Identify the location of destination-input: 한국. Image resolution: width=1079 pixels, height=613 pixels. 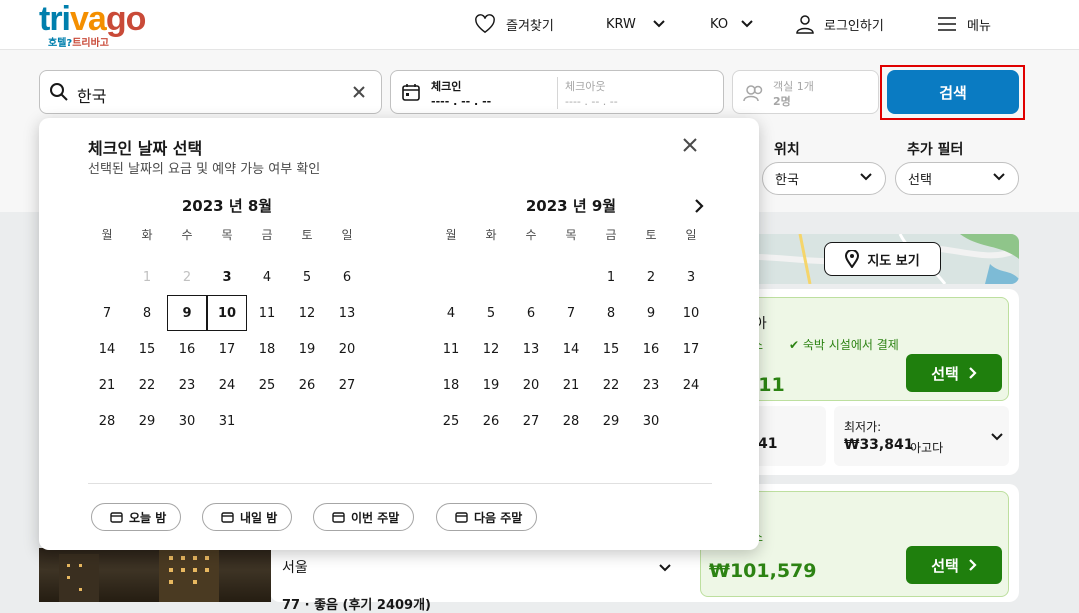
(210, 92).